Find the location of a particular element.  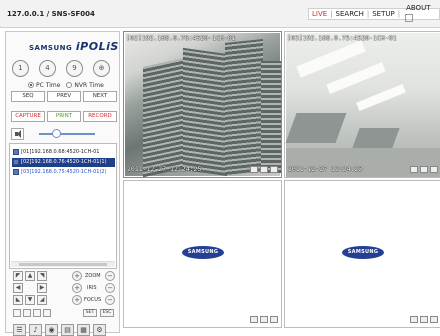

ptz-down-left-button: ◣ is located at coordinates (18, 300).